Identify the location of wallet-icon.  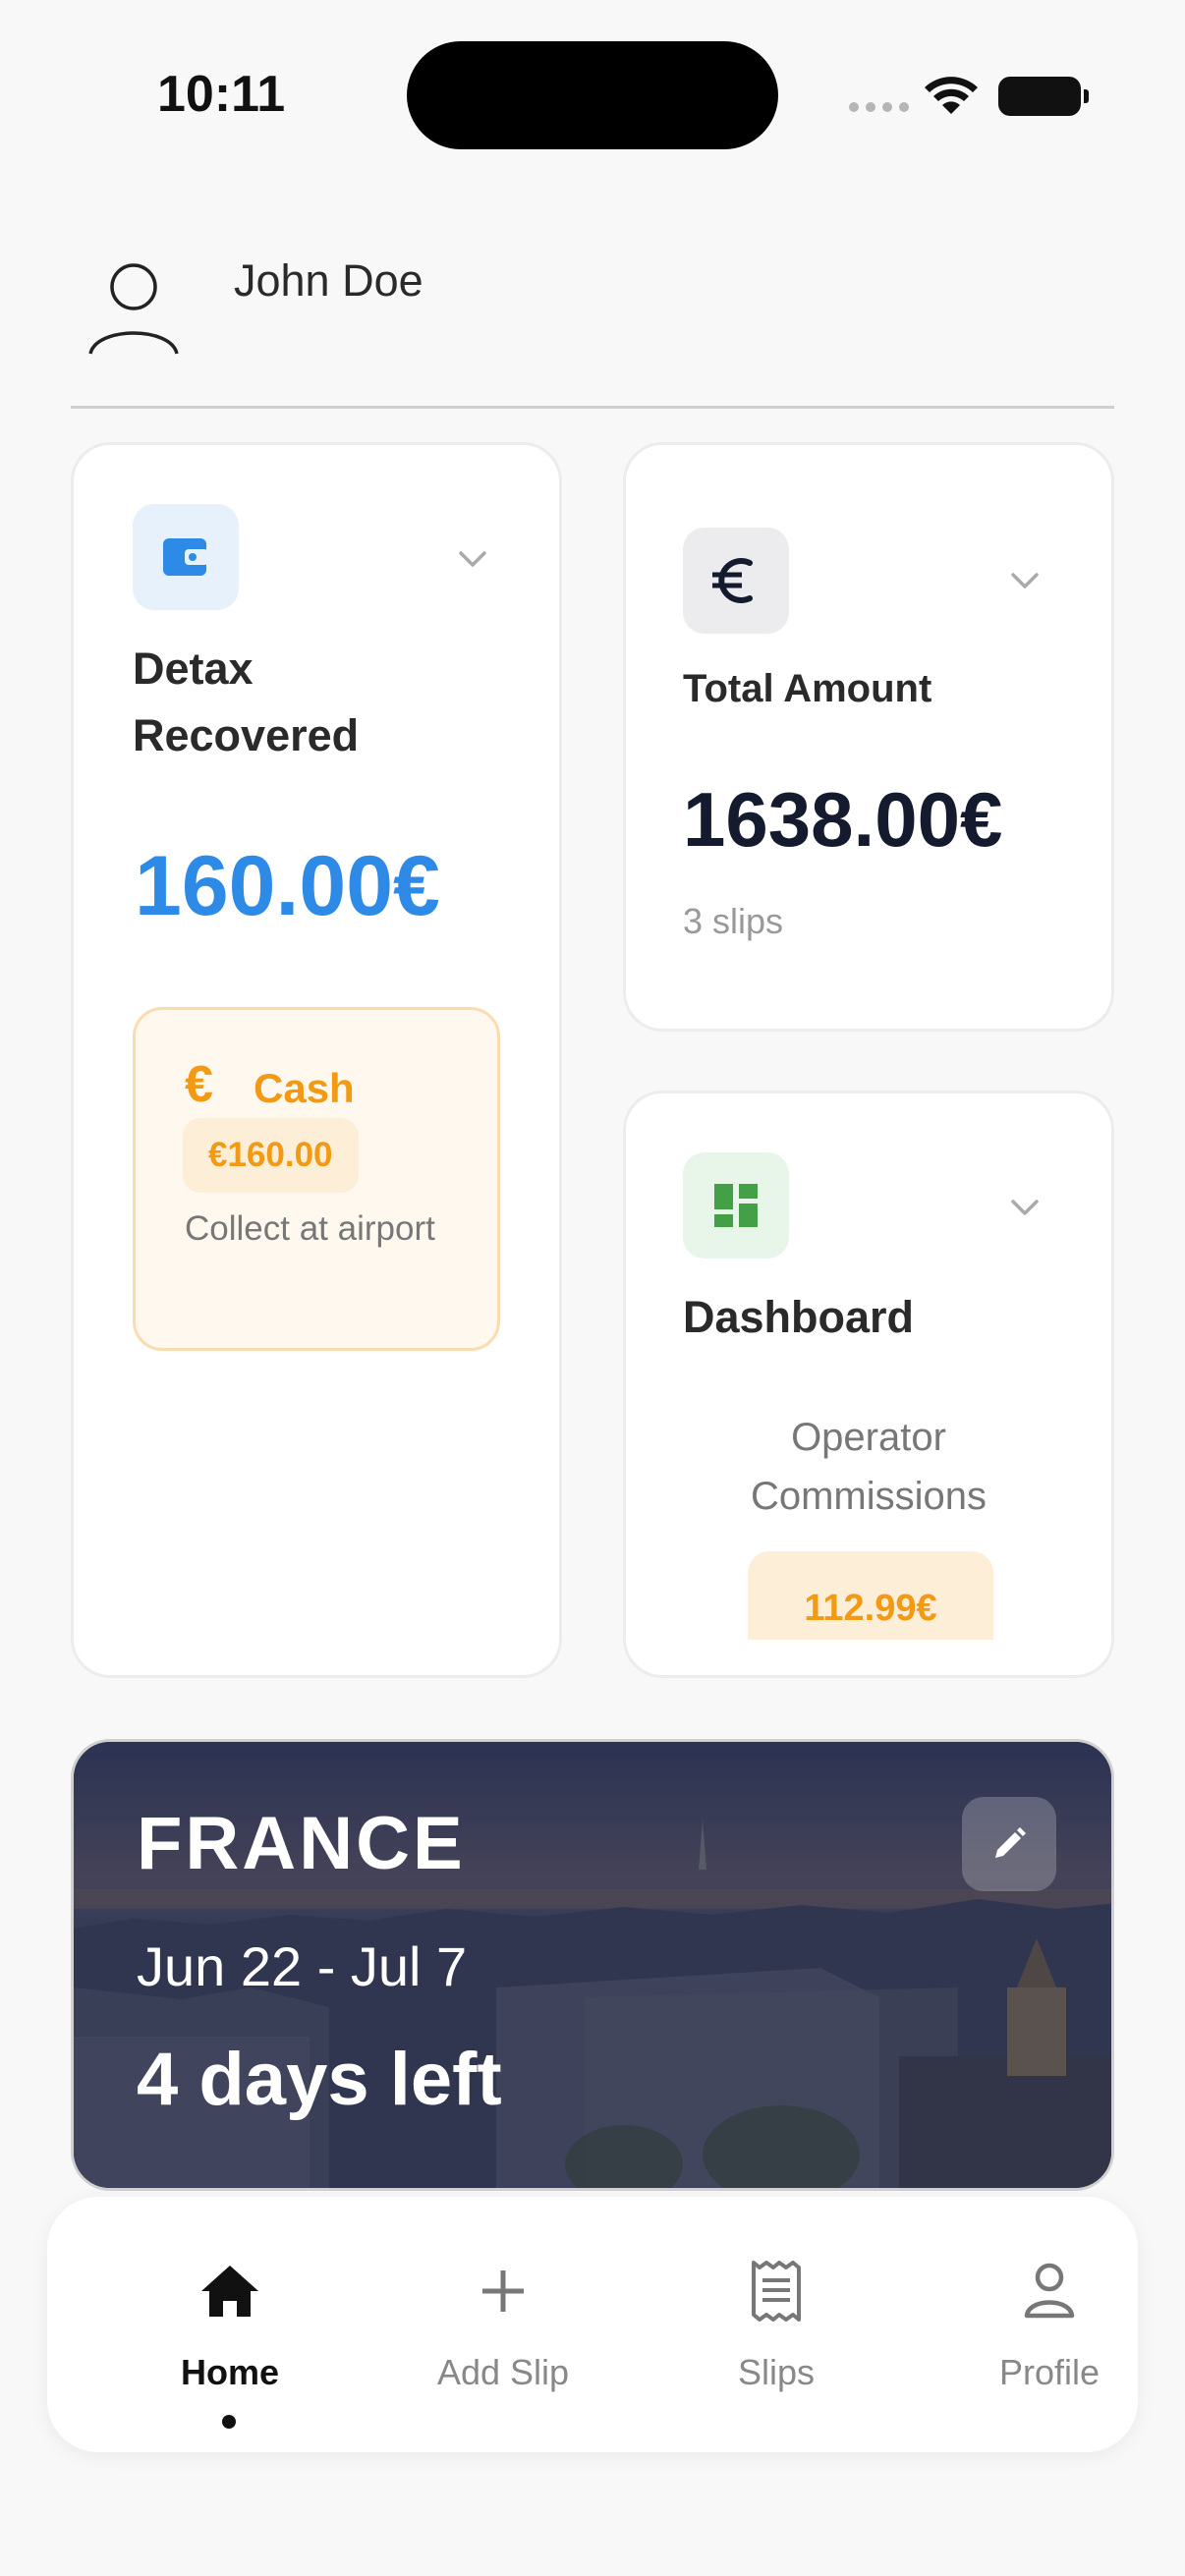
(185, 557).